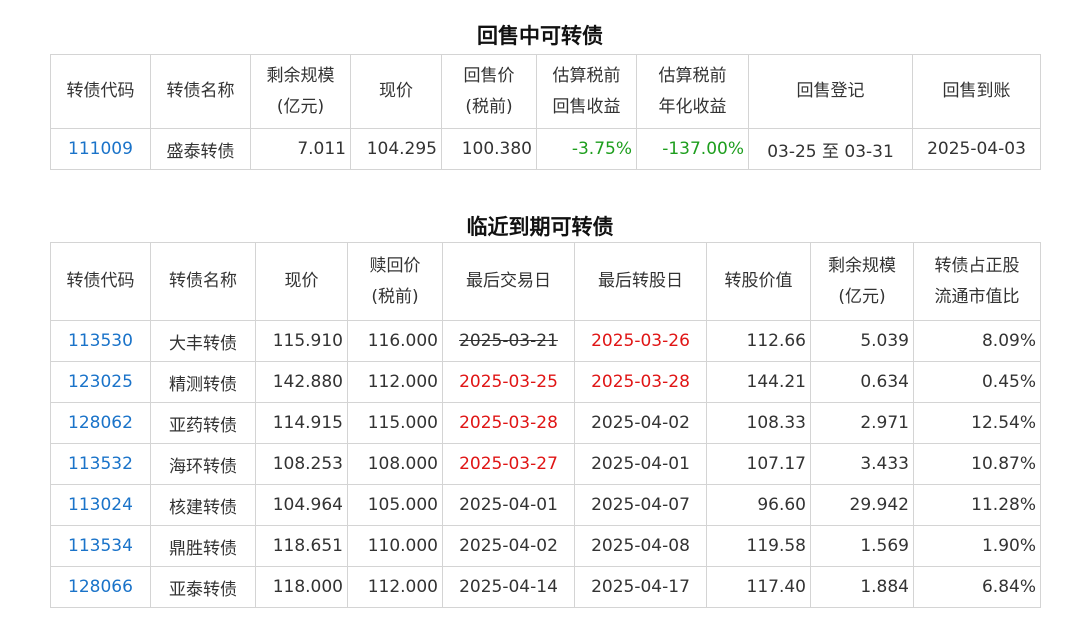 This screenshot has height=628, width=1080. What do you see at coordinates (489, 106) in the screenshot?
I see `put-header-label: (税前)` at bounding box center [489, 106].